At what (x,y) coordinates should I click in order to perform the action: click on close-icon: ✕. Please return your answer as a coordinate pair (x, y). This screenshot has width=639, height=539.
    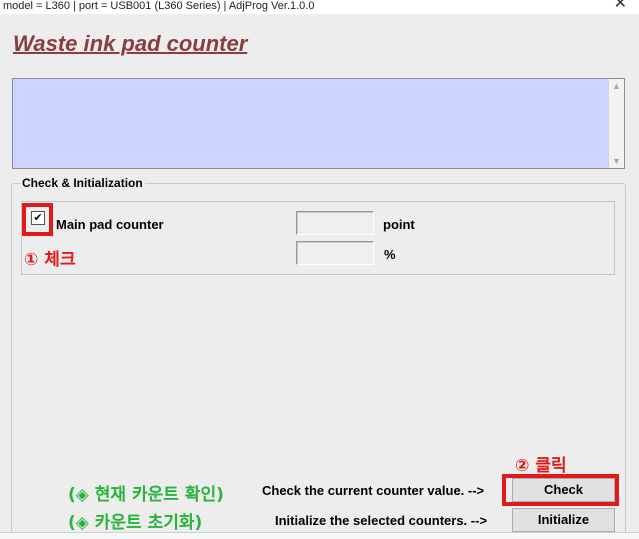
    Looking at the image, I should click on (620, 5).